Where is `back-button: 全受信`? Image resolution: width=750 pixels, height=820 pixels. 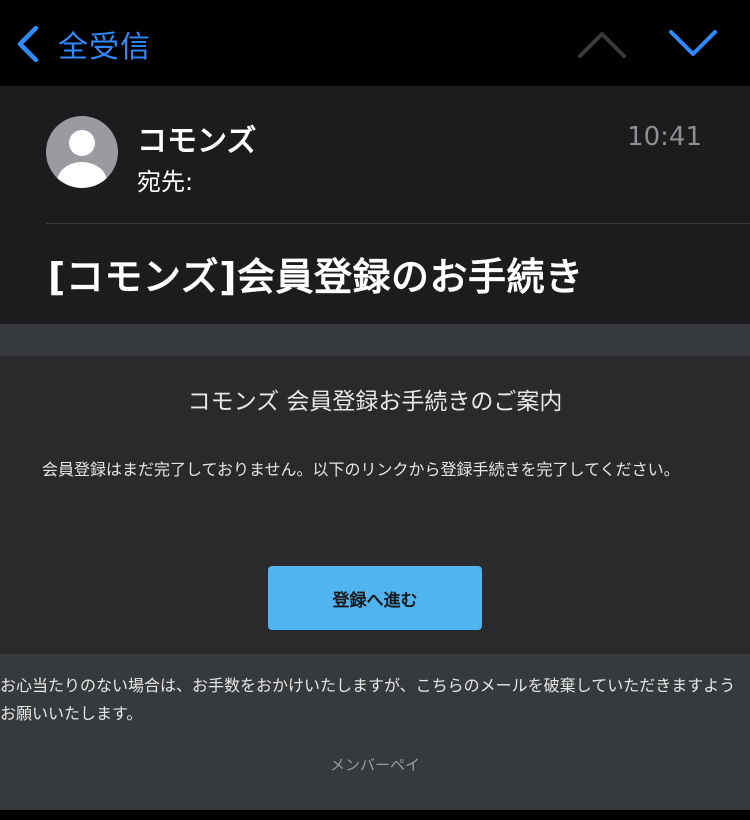
back-button: 全受信 is located at coordinates (82, 44).